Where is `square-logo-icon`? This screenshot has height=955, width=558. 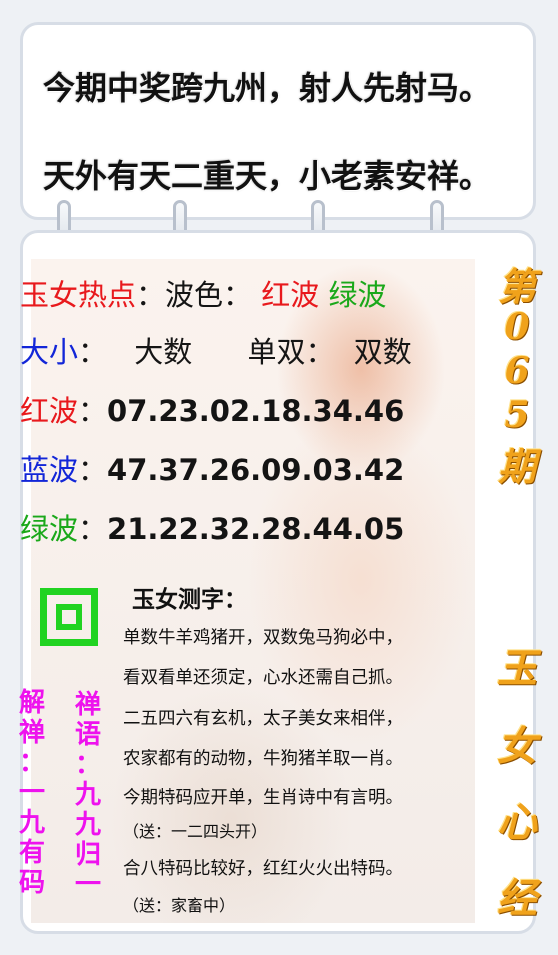
square-logo-icon is located at coordinates (69, 617).